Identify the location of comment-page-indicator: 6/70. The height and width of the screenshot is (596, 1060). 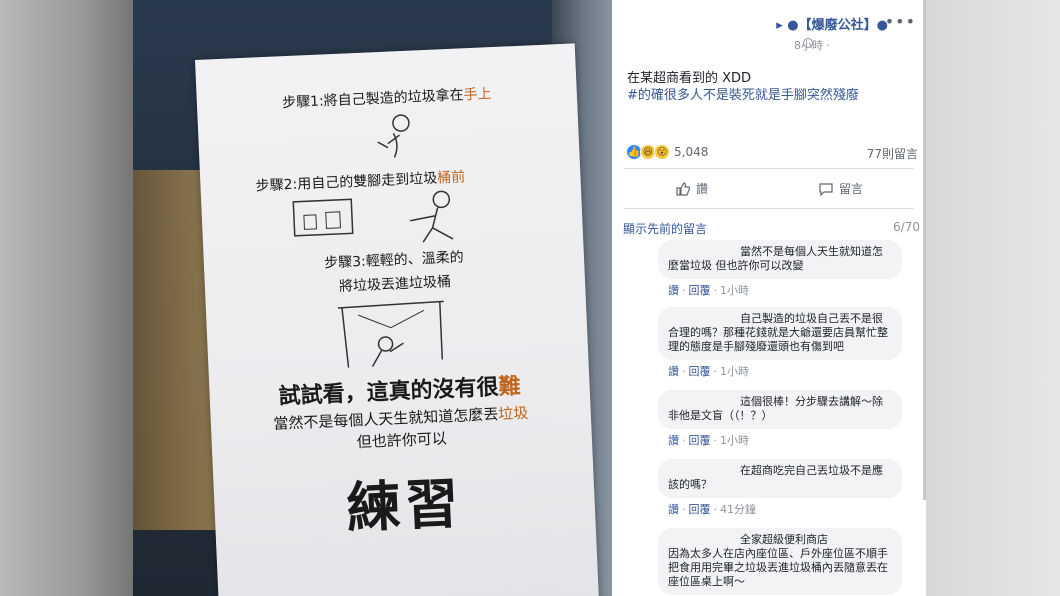
(906, 227).